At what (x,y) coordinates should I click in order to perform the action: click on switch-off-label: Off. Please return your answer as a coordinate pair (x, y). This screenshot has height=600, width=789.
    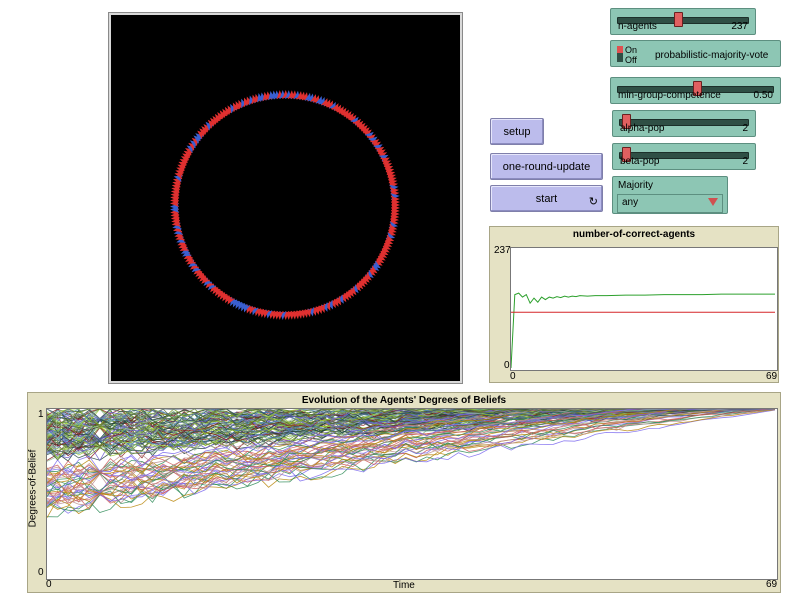
    Looking at the image, I should click on (631, 60).